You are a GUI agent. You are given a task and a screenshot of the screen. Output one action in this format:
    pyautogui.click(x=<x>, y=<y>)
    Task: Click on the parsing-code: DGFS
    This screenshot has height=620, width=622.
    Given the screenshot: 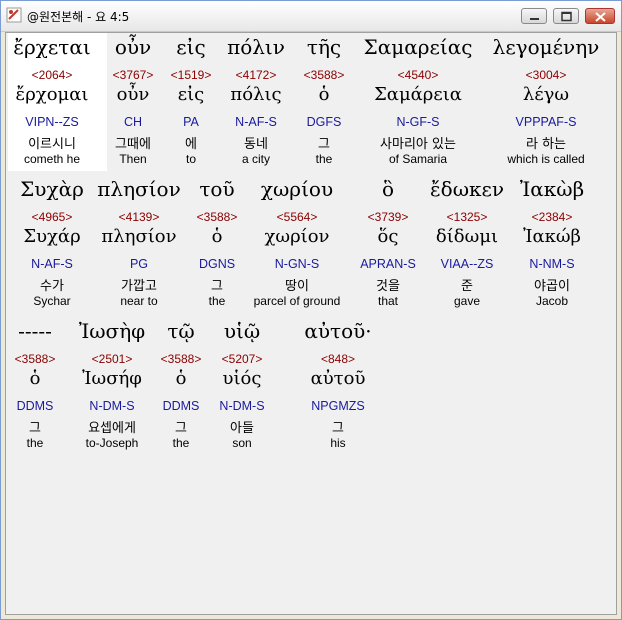 What is the action you would take?
    pyautogui.click(x=324, y=122)
    